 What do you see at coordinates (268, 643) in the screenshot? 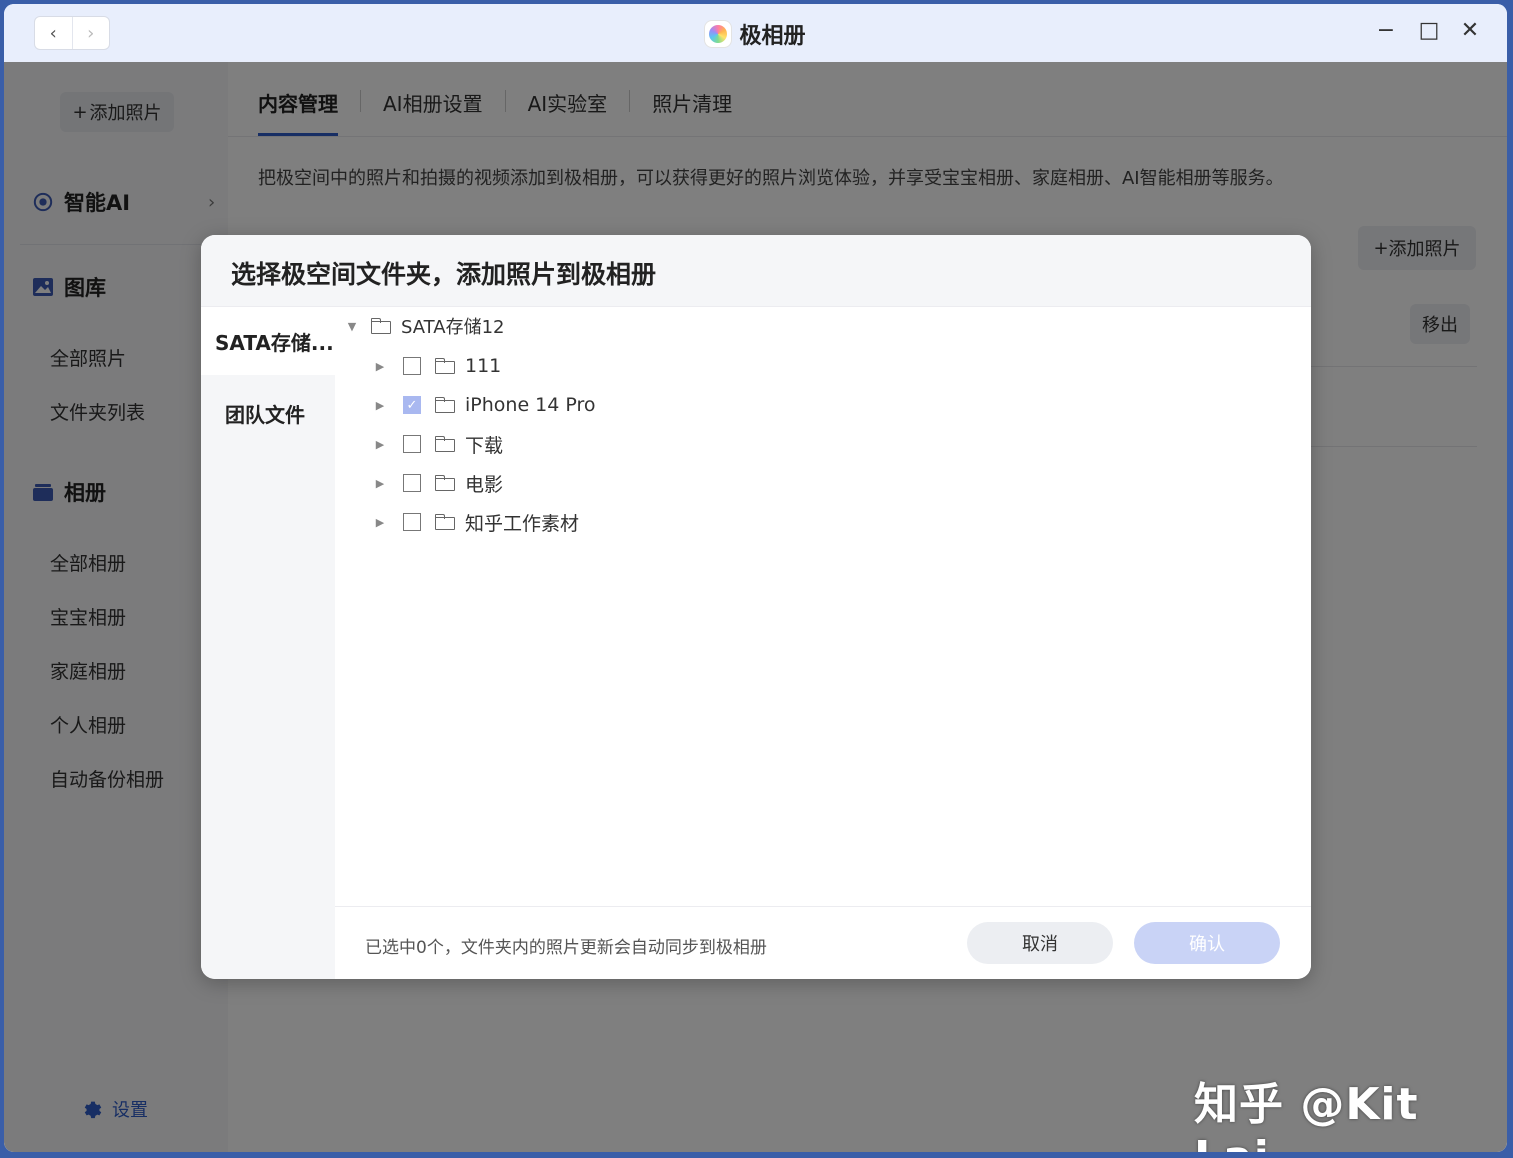
I see `source-list: SATA存储... 团队文件` at bounding box center [268, 643].